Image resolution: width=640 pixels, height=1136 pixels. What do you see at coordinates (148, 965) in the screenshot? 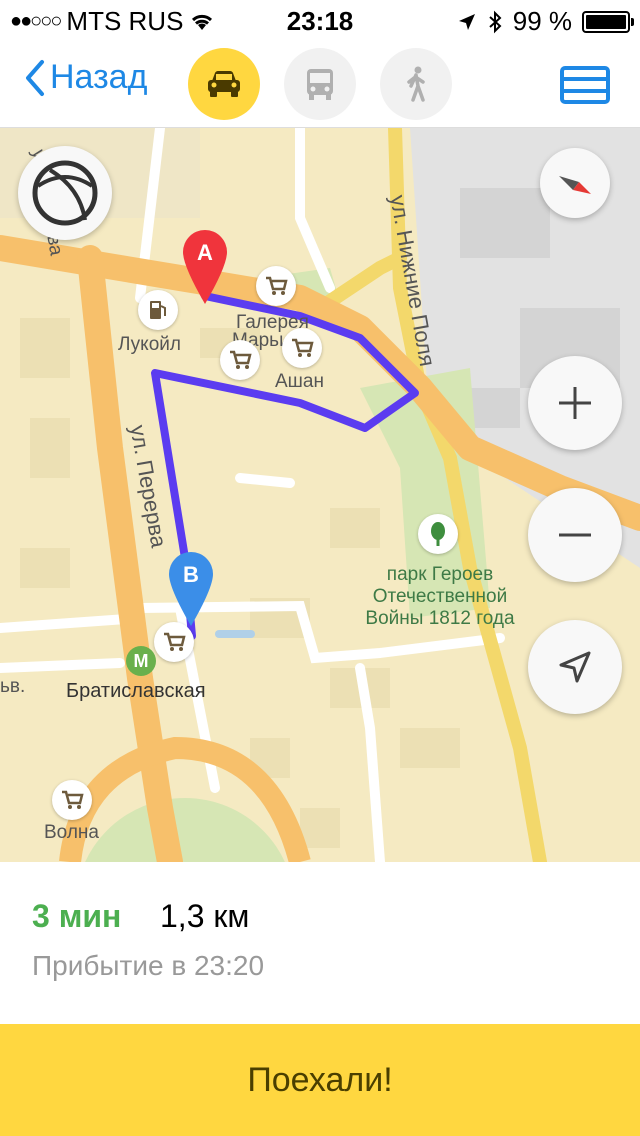
I see `route-arrival: Прибытие в 23:20` at bounding box center [148, 965].